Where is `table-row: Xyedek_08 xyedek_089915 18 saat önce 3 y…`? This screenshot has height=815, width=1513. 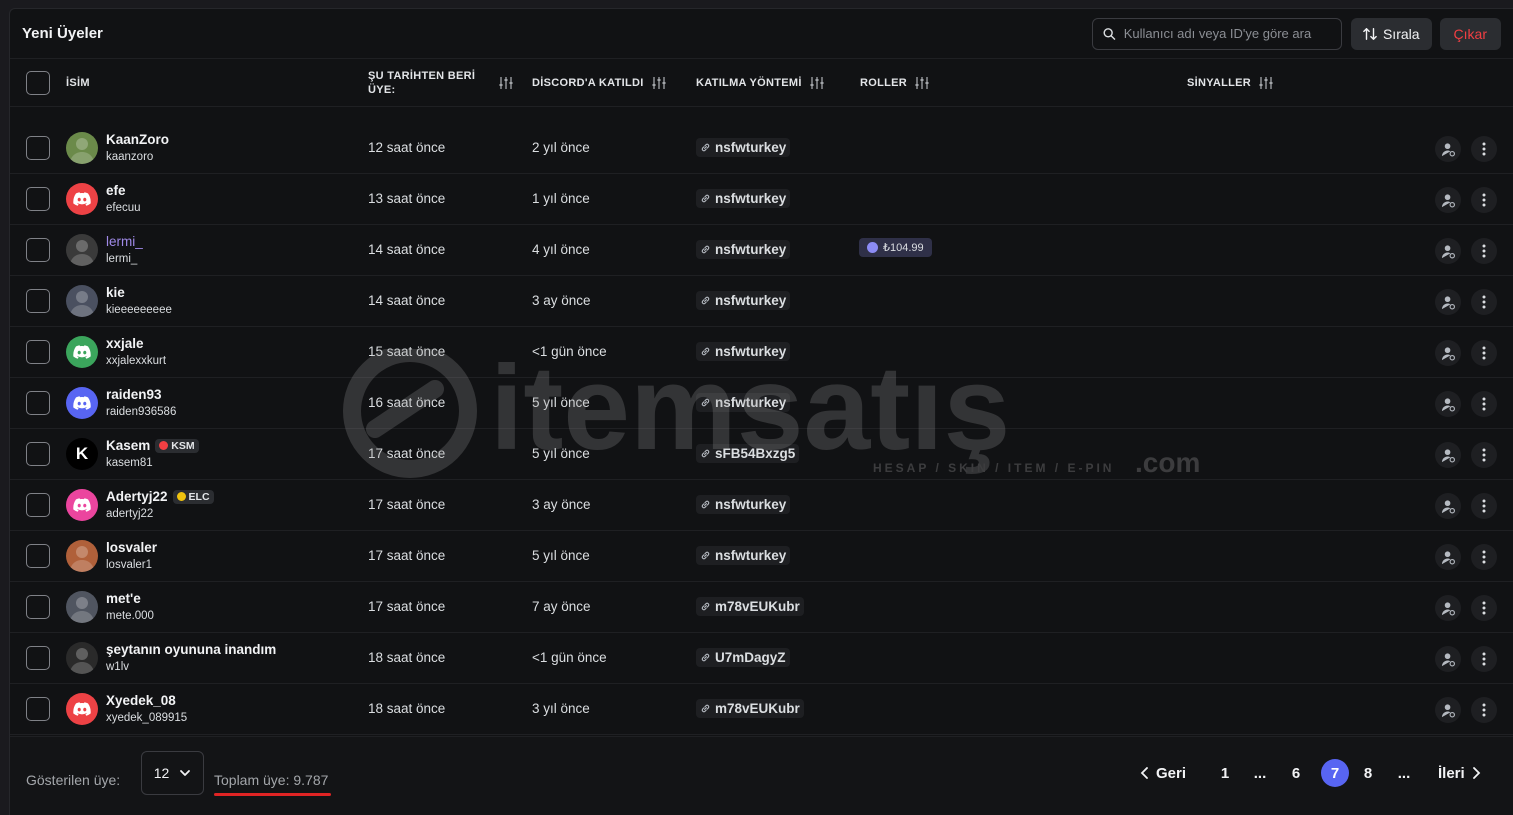 table-row: Xyedek_08 xyedek_089915 18 saat önce 3 y… is located at coordinates (761, 709).